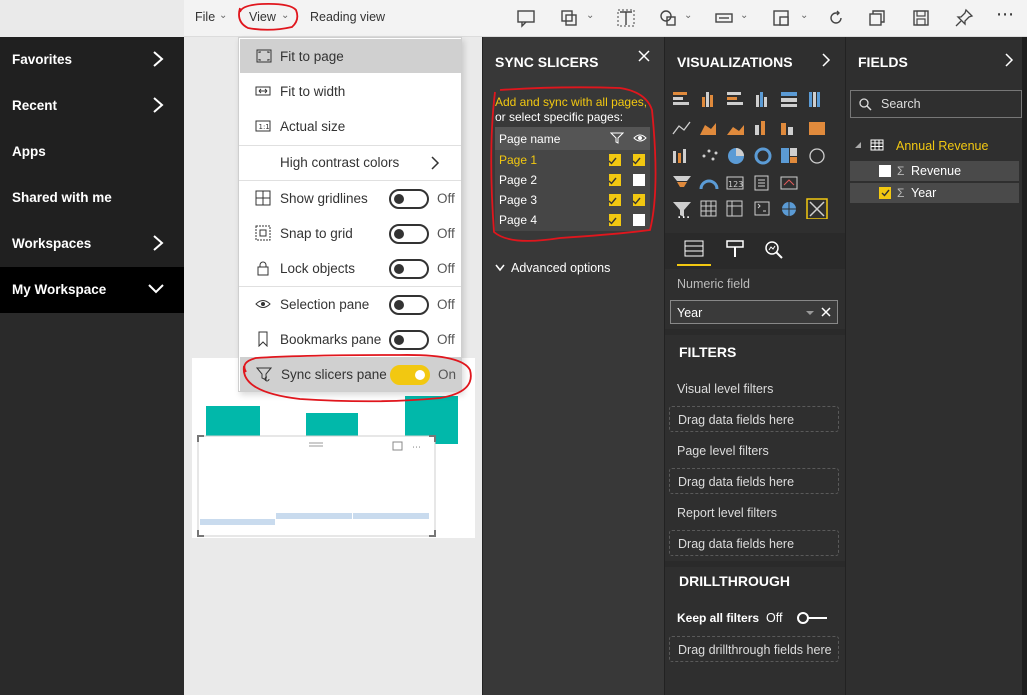  Describe the element at coordinates (92, 290) in the screenshot. I see `nav-item-my-workspace: My Workspace` at that location.